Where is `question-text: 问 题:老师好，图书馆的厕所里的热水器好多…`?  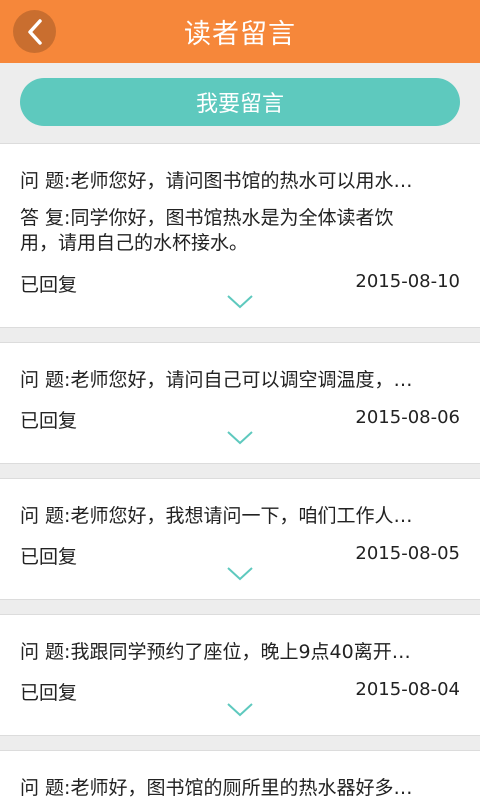 question-text: 问 题:老师好，图书馆的厕所里的热水器好多… is located at coordinates (216, 788).